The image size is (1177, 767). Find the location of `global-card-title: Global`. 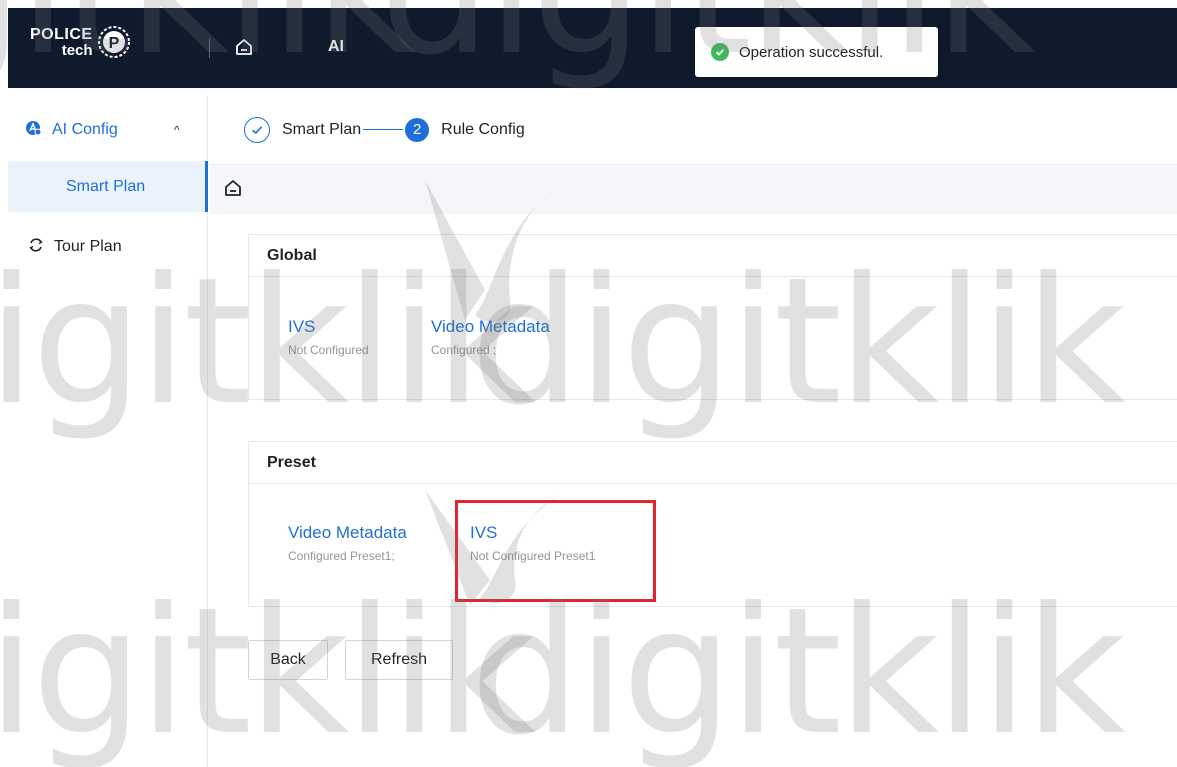

global-card-title: Global is located at coordinates (713, 256).